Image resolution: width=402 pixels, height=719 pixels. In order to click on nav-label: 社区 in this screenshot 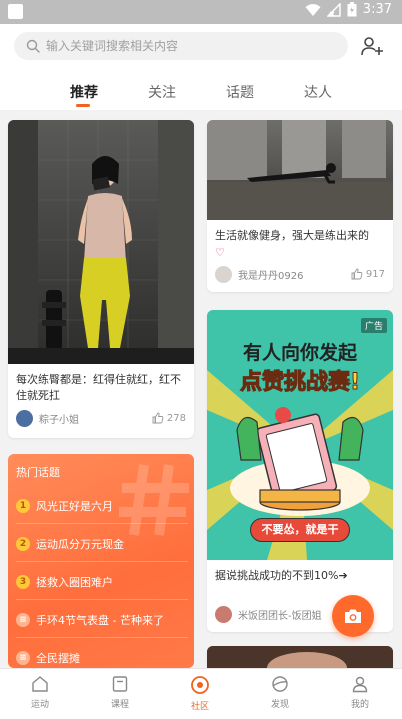, I will do `click(199, 707)`.